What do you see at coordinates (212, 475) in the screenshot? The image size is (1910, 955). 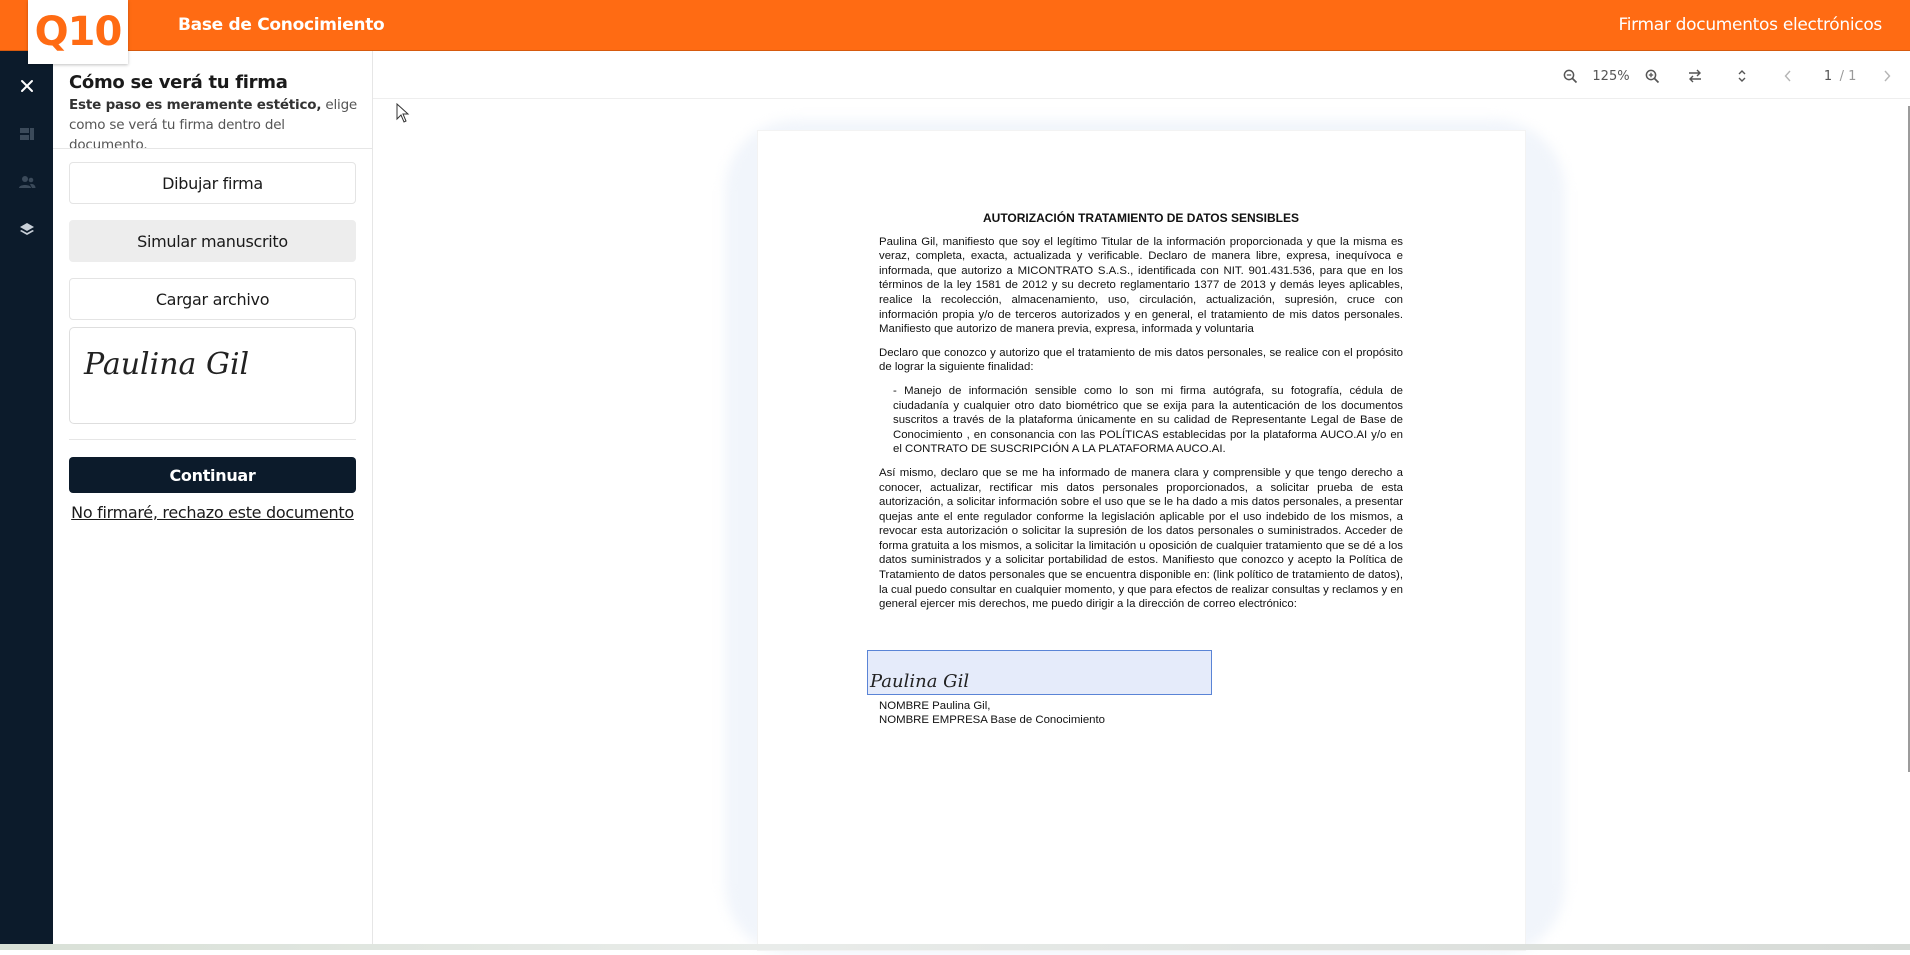 I see `continue-button: Continuar` at bounding box center [212, 475].